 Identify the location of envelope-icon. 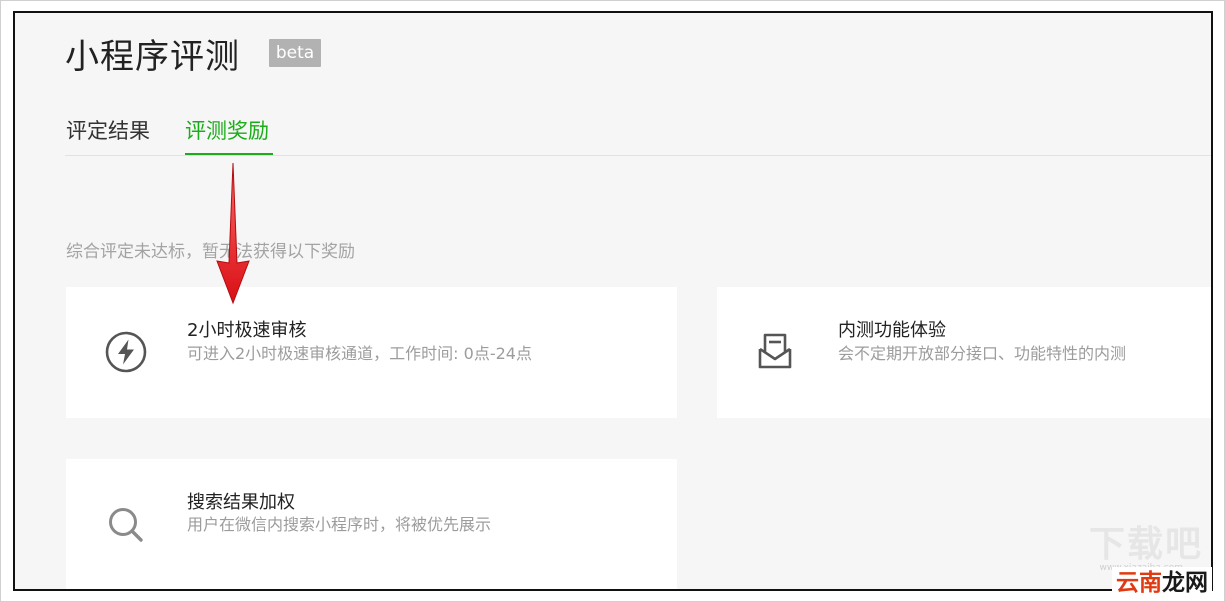
(775, 351).